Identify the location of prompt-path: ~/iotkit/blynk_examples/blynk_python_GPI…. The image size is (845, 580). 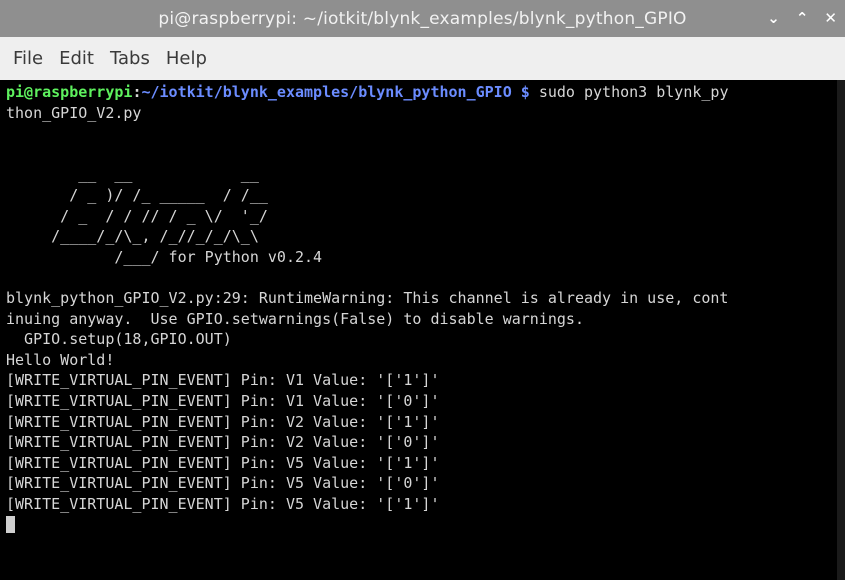
(326, 92).